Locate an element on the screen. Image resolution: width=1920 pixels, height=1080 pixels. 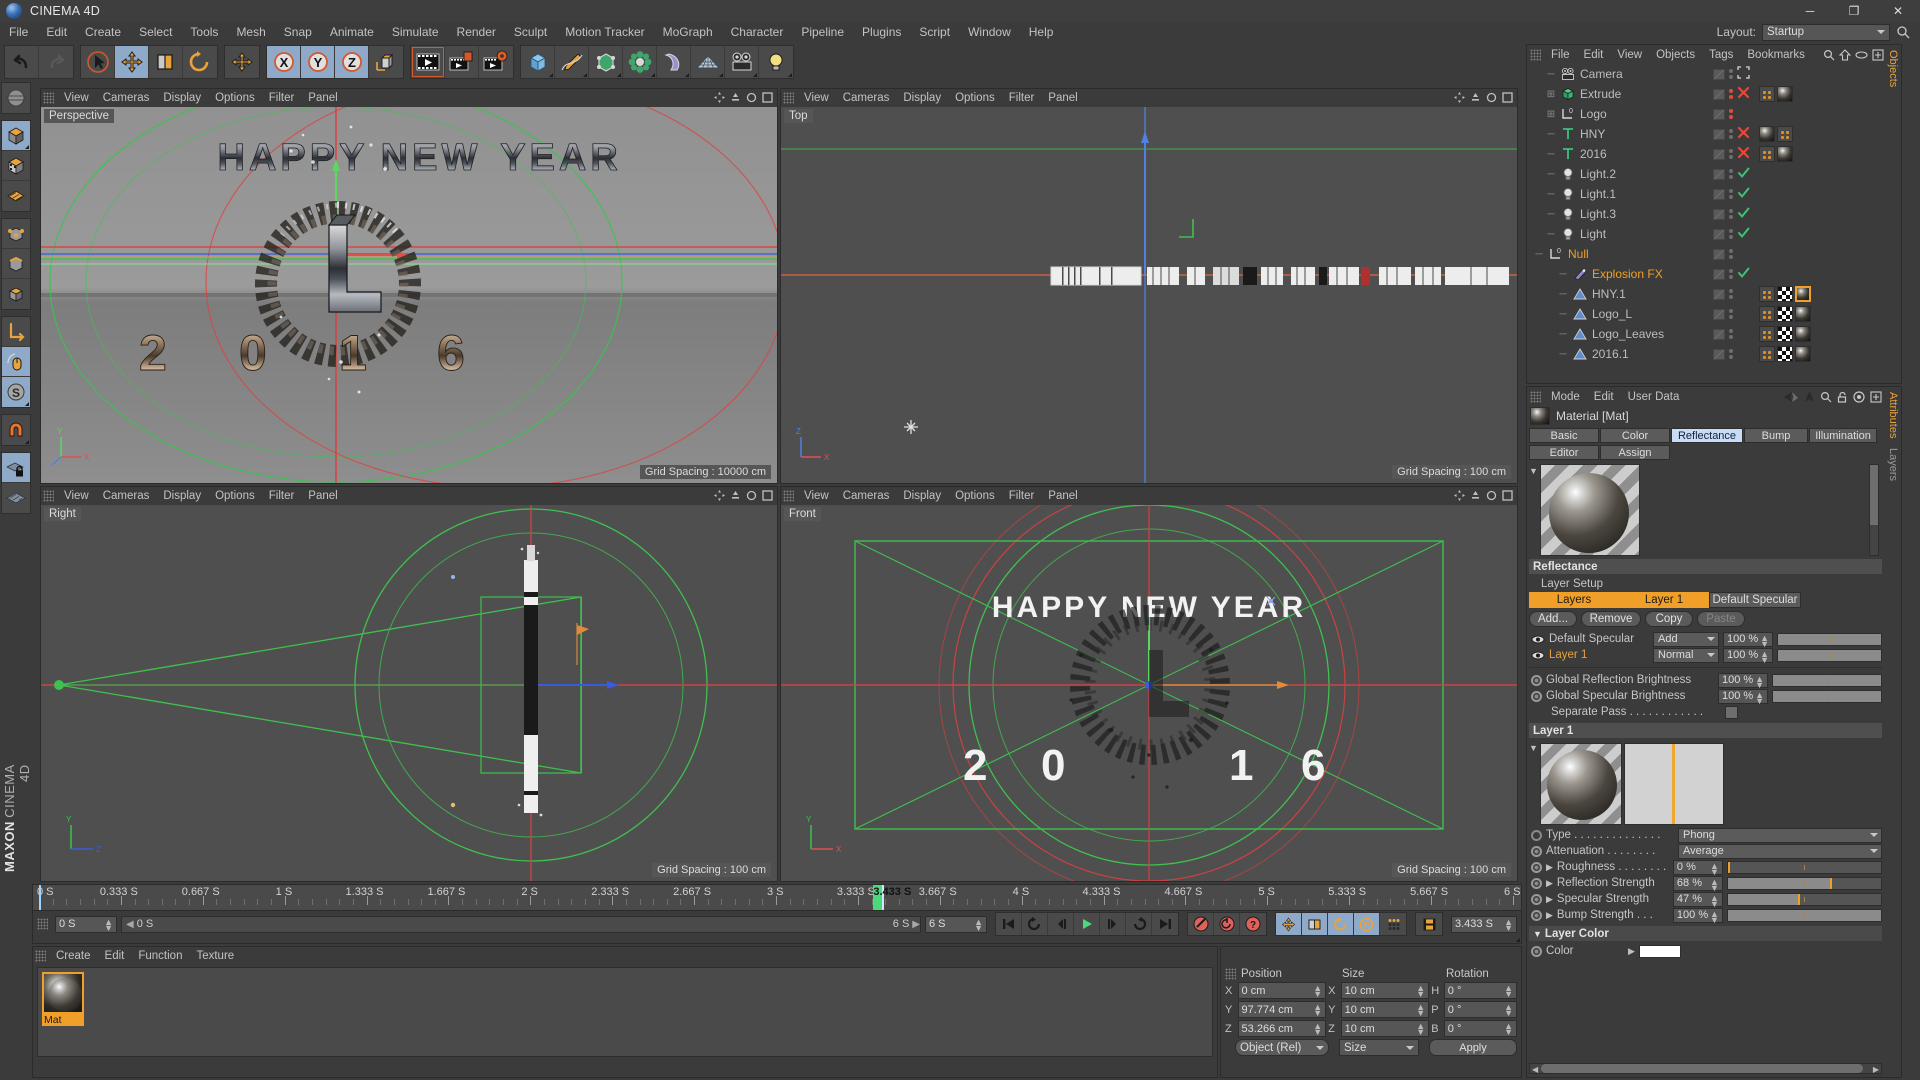
collapse-triangle-icon: ▼ is located at coordinates (1537, 934).